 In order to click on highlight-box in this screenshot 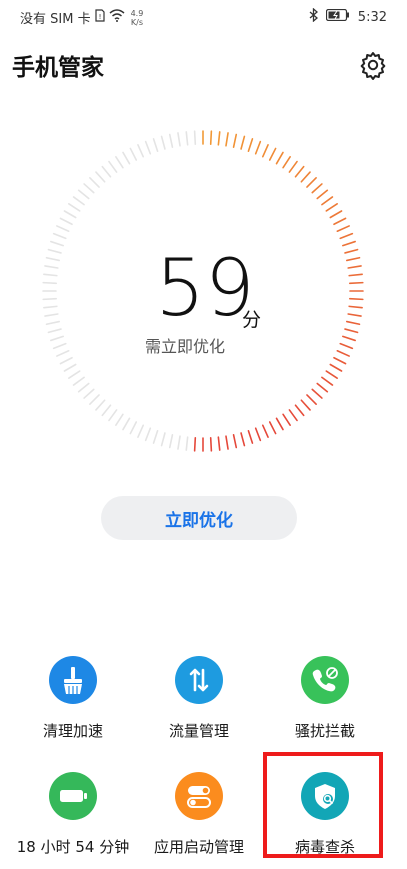, I will do `click(323, 805)`.